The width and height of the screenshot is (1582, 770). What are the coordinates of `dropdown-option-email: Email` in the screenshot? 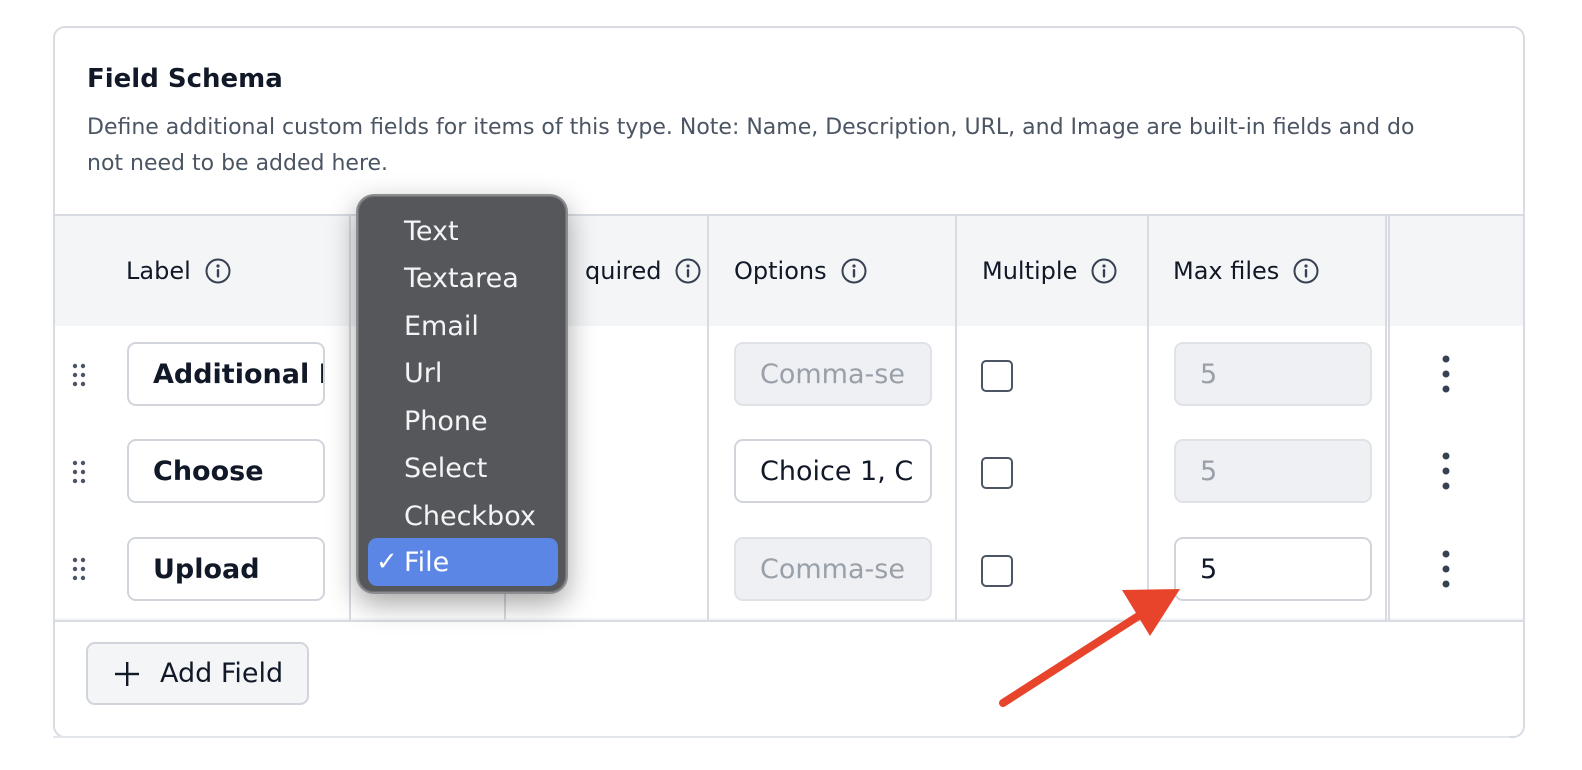 It's located at (463, 326).